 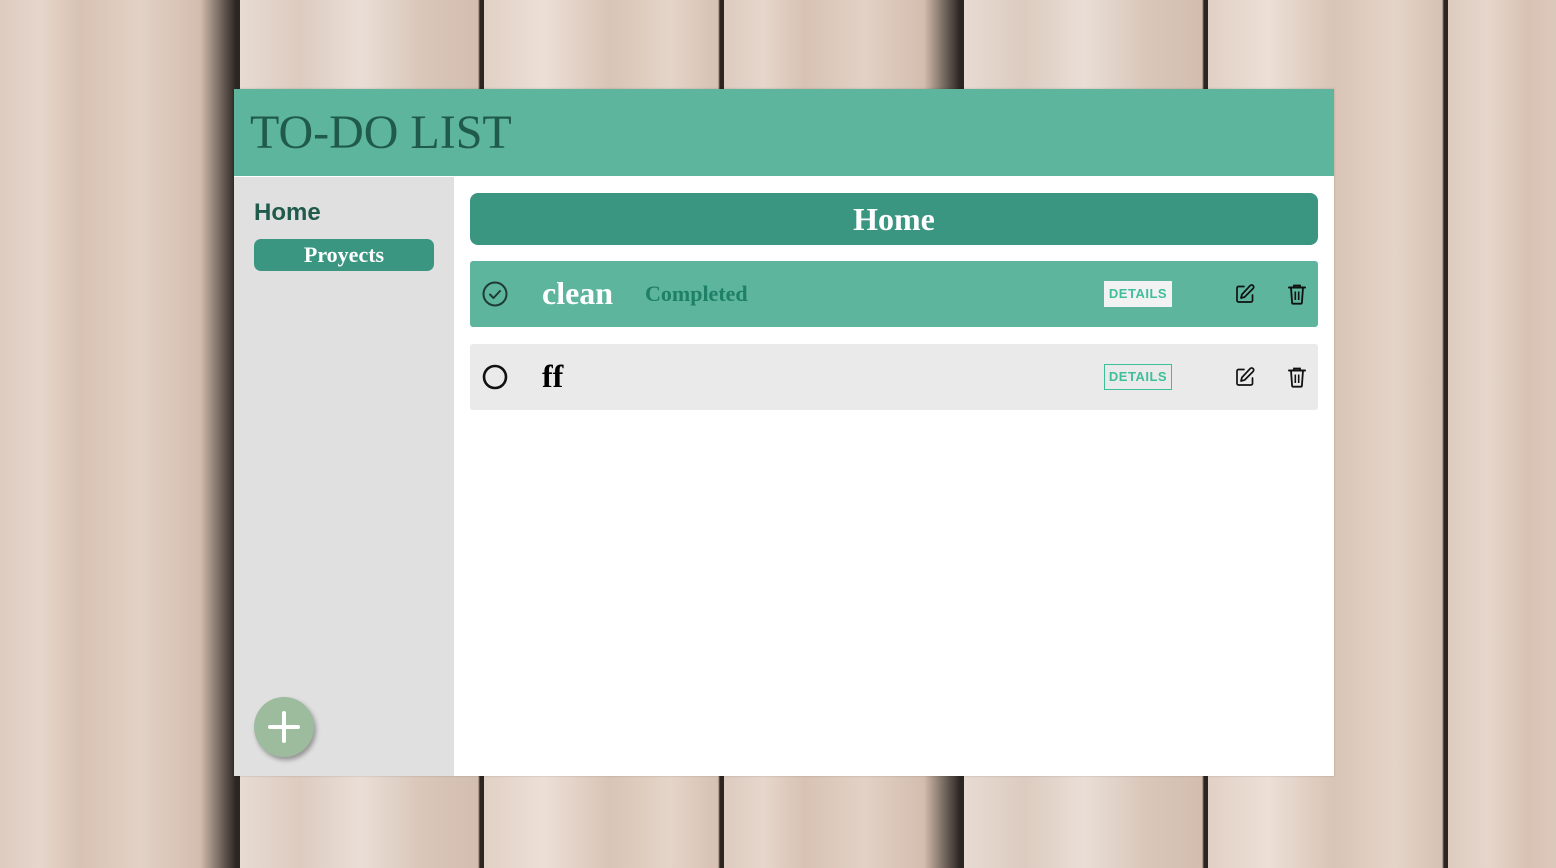 What do you see at coordinates (696, 293) in the screenshot?
I see `task-status: Completed` at bounding box center [696, 293].